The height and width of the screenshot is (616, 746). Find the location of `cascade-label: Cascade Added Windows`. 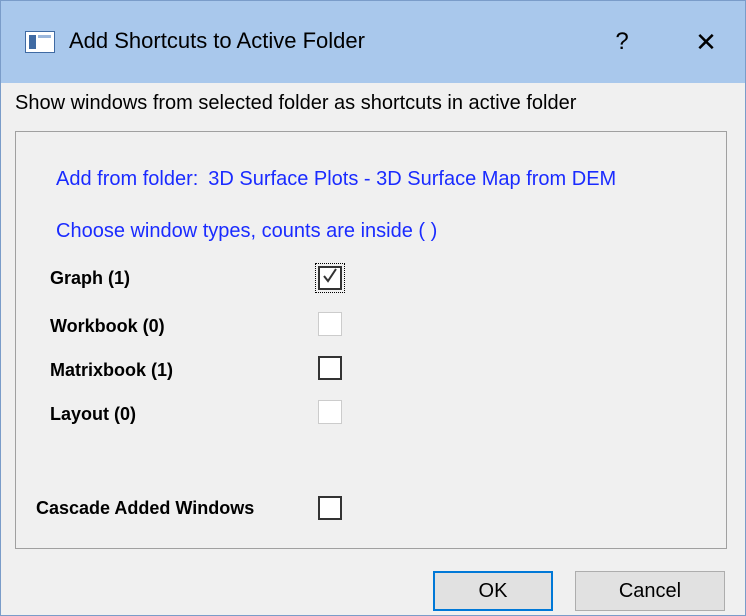

cascade-label: Cascade Added Windows is located at coordinates (145, 508).